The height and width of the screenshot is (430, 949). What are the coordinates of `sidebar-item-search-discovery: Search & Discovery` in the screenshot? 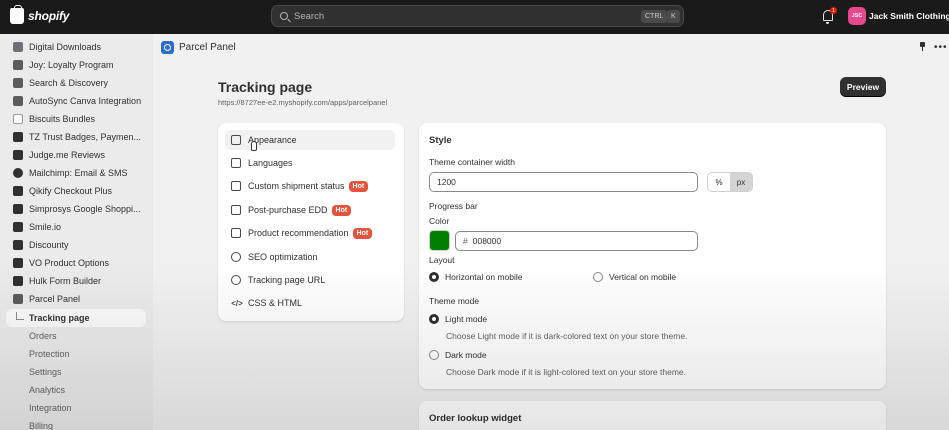 It's located at (76, 83).